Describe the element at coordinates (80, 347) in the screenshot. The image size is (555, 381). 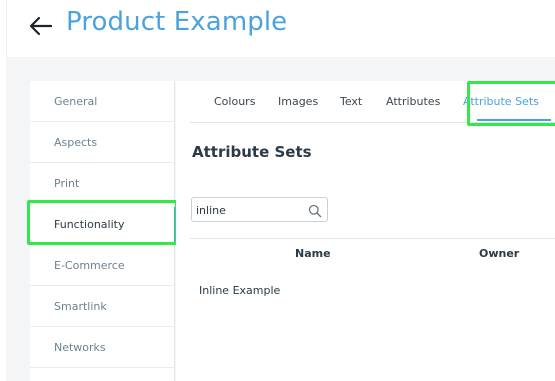
I see `sidebar-item-label: Networks` at that location.